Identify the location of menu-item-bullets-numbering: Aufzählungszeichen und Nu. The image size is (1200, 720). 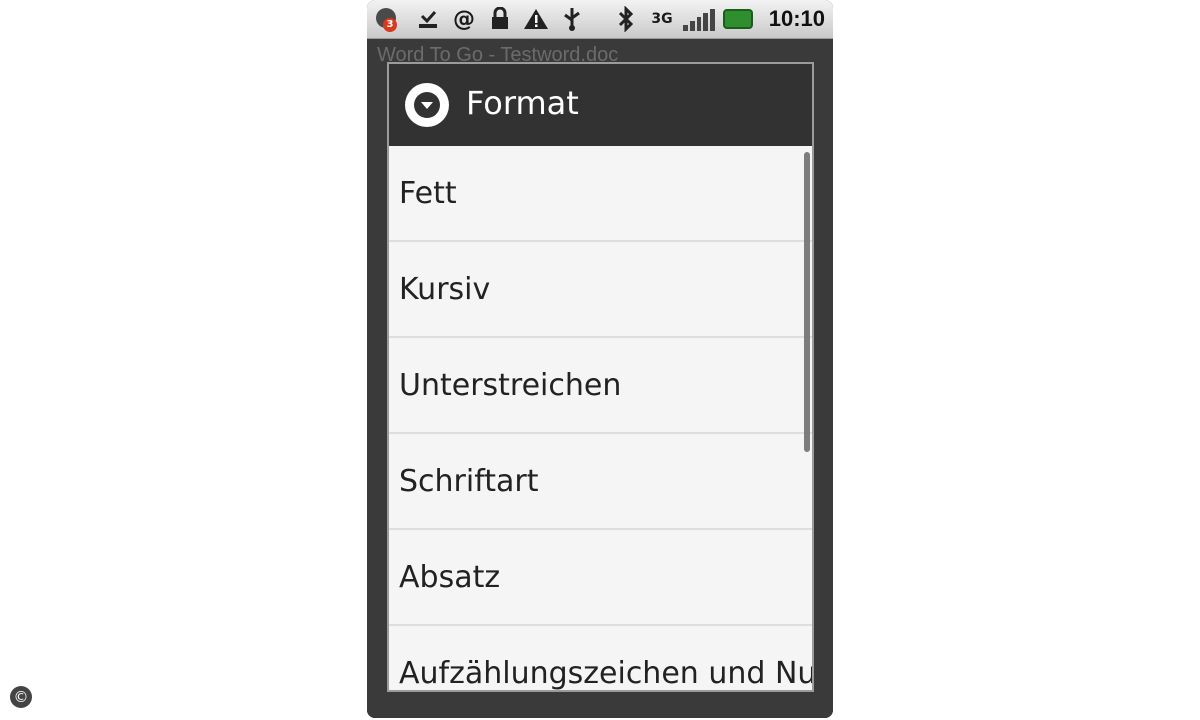
(601, 658).